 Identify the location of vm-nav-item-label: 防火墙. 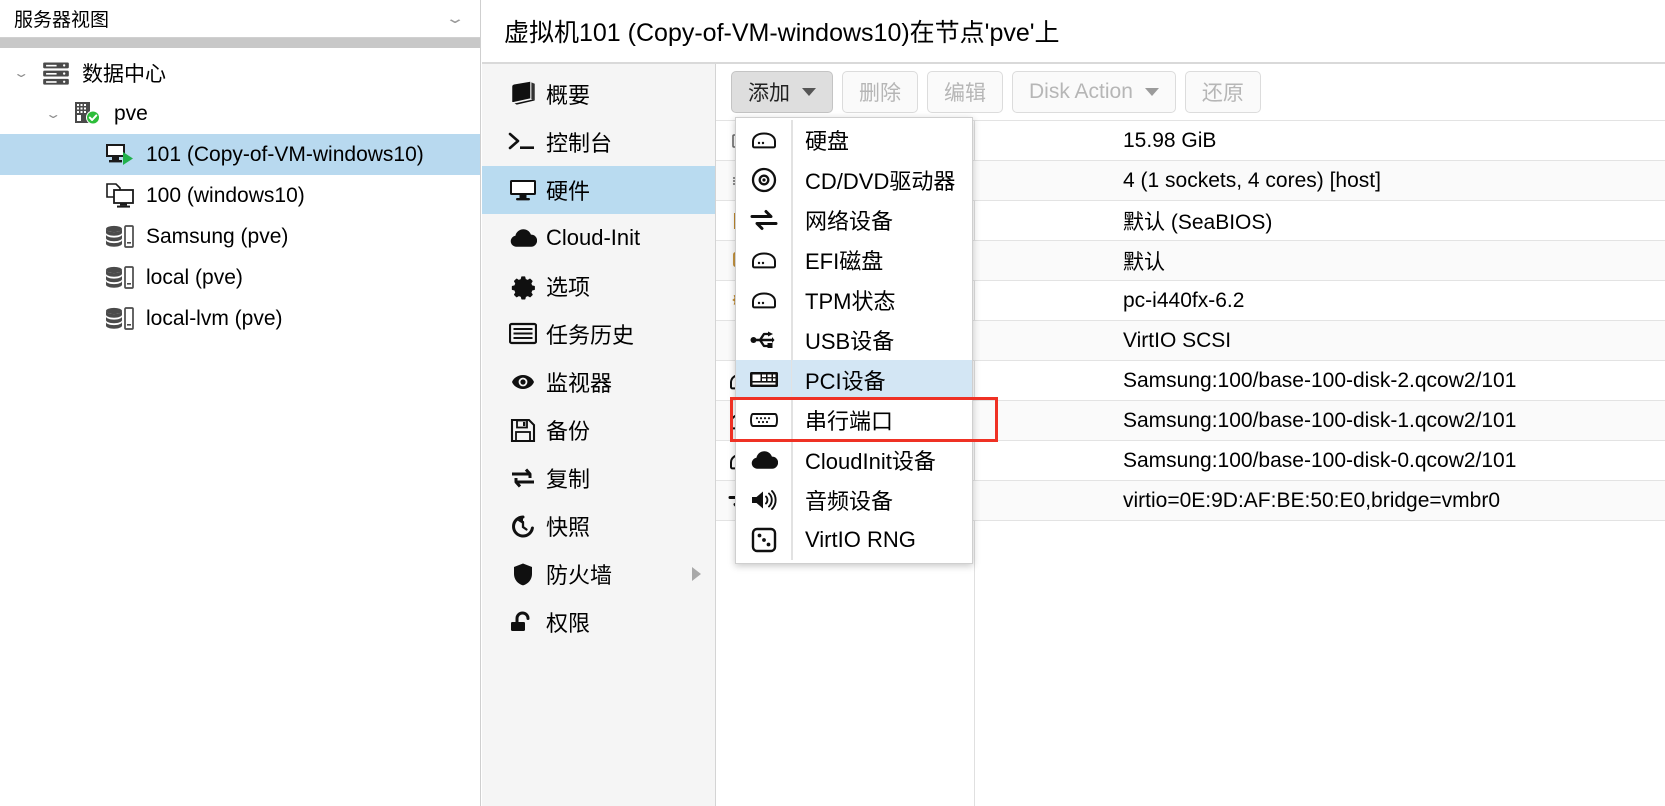
(579, 575).